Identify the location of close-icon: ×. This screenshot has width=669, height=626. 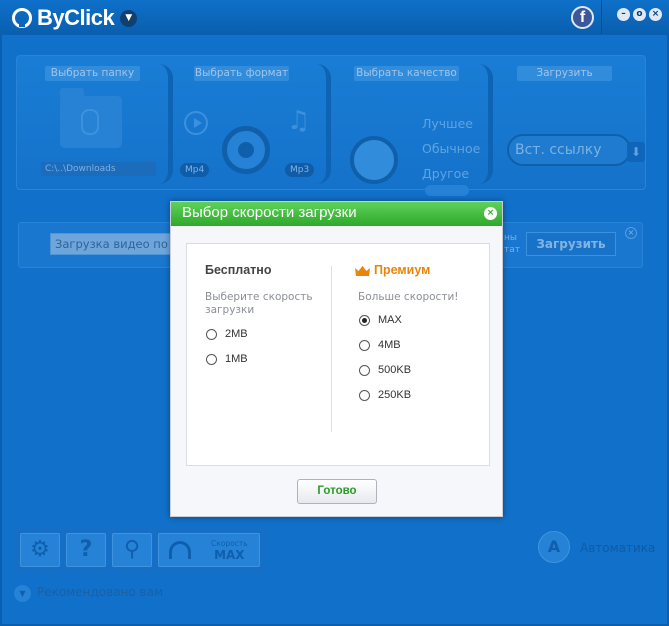
(655, 14).